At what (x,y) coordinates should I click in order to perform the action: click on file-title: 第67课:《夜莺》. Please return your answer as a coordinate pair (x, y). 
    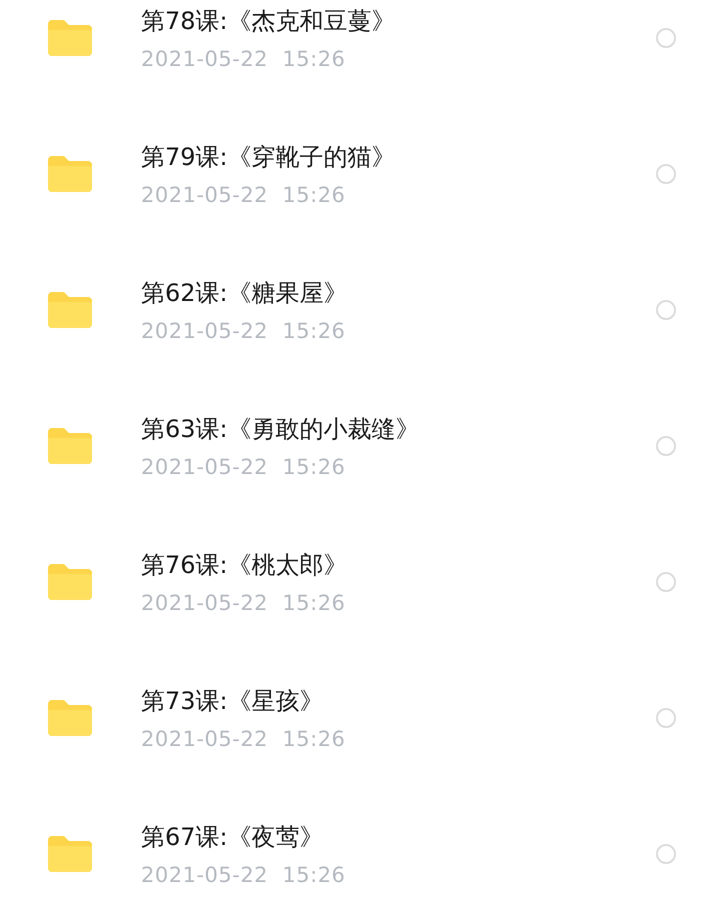
    Looking at the image, I should click on (233, 837).